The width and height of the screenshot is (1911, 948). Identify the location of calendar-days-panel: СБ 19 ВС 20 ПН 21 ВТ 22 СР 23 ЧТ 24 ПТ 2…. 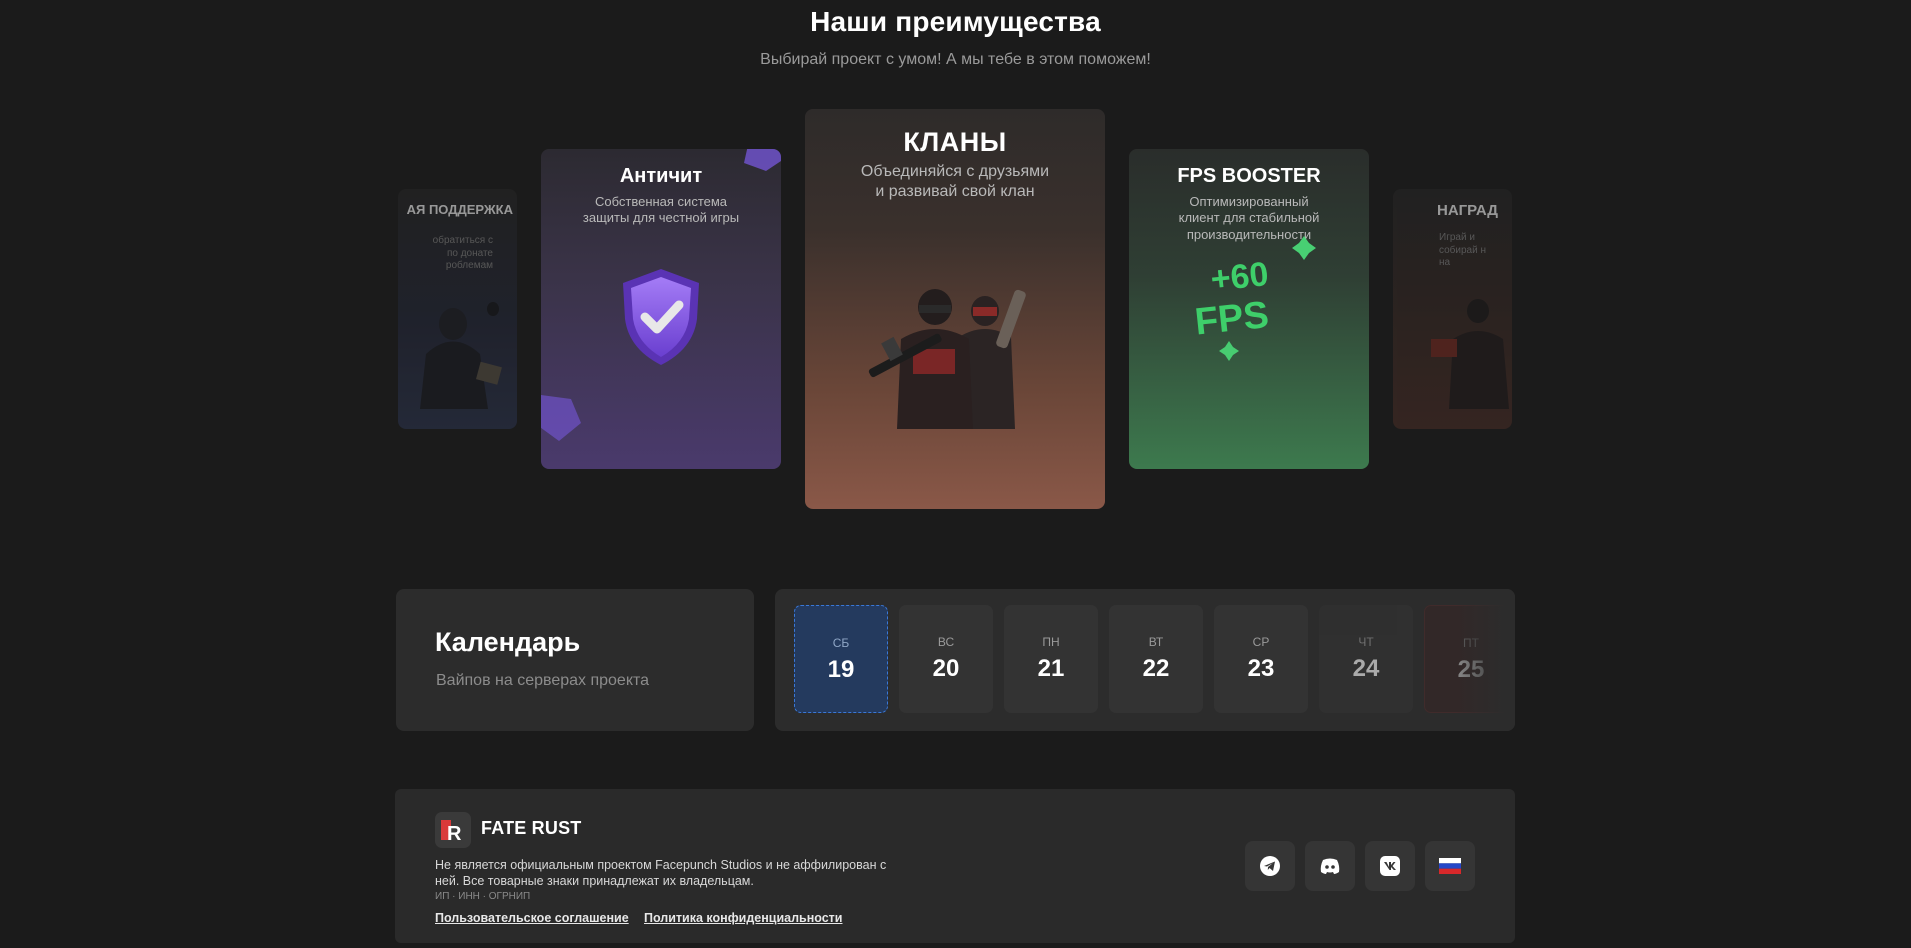
(1145, 660).